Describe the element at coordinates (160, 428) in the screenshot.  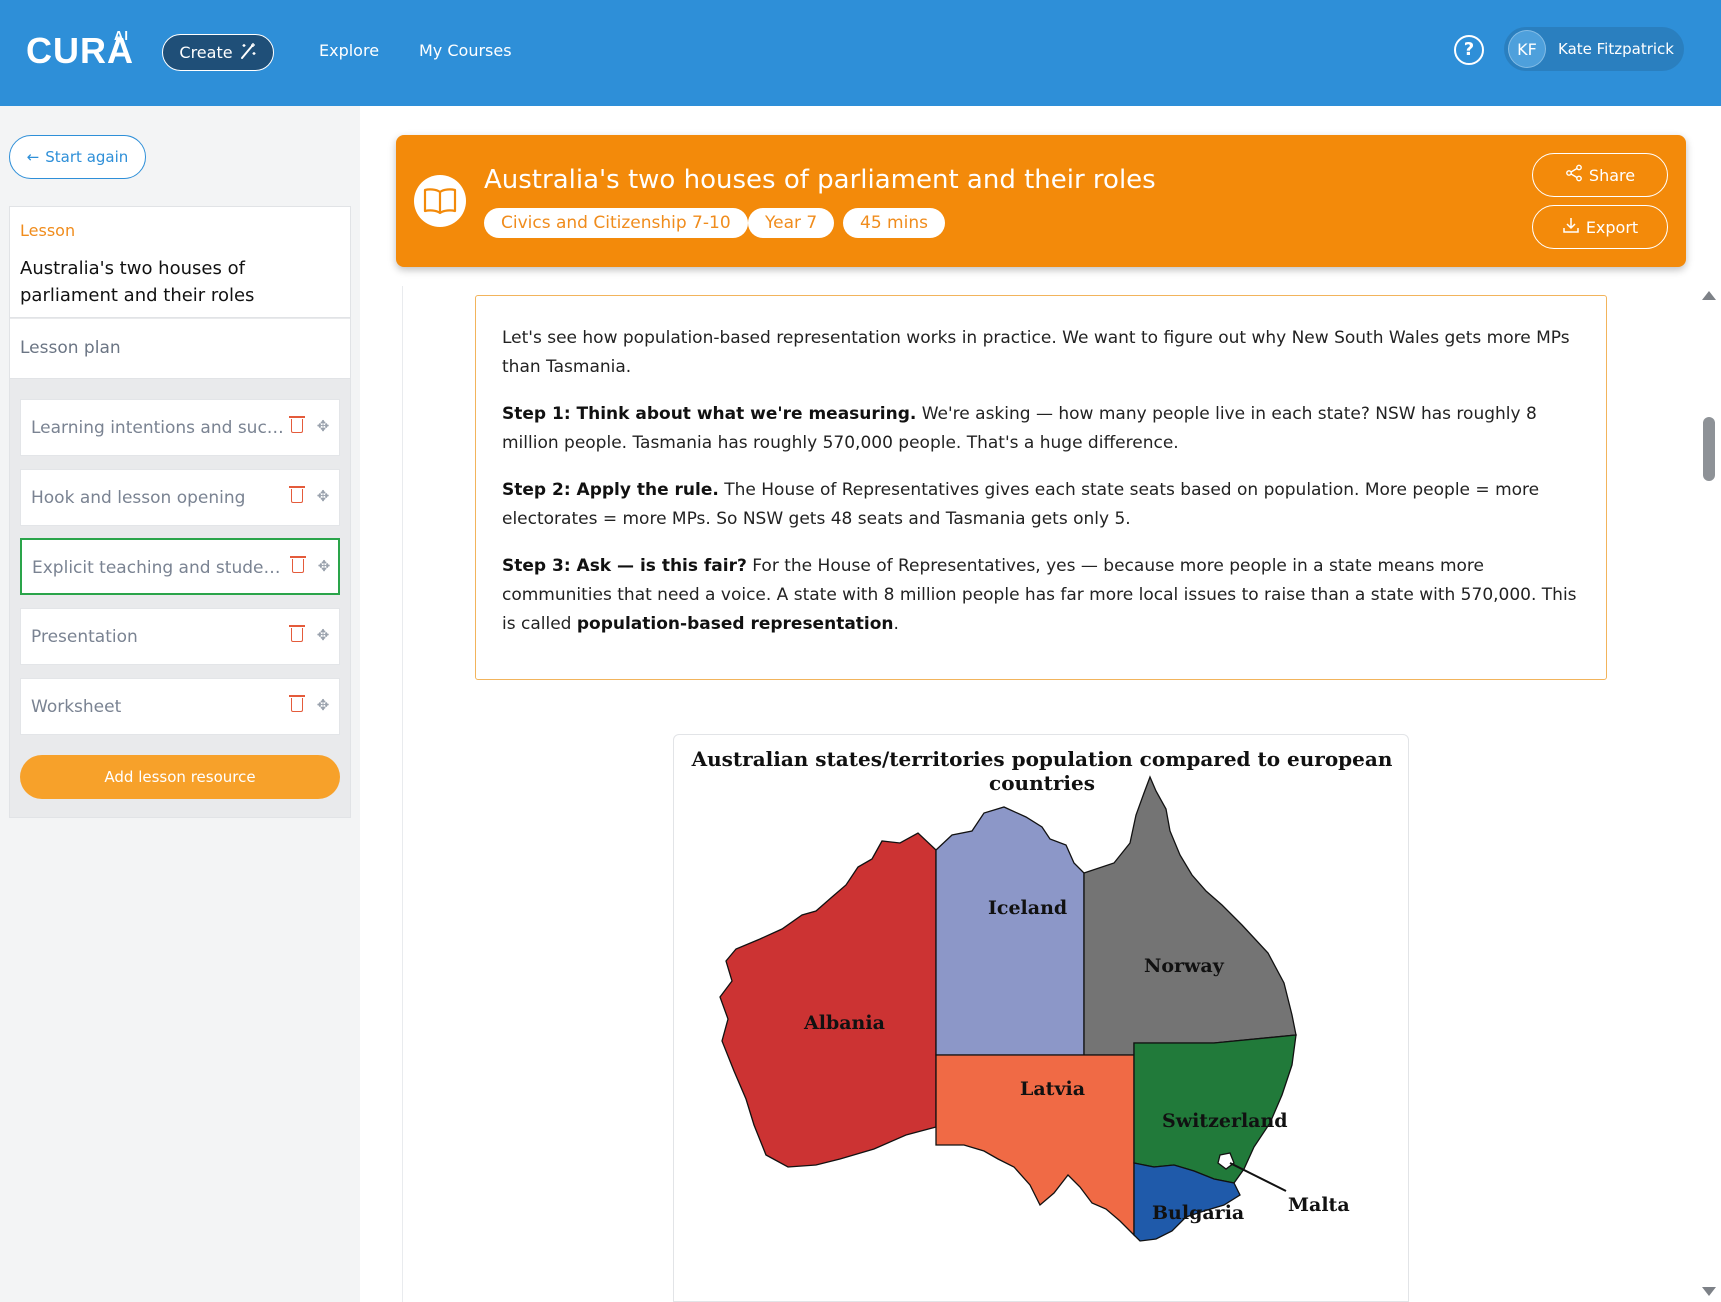
I see `resource-label: Learning intentions and success criteria` at that location.